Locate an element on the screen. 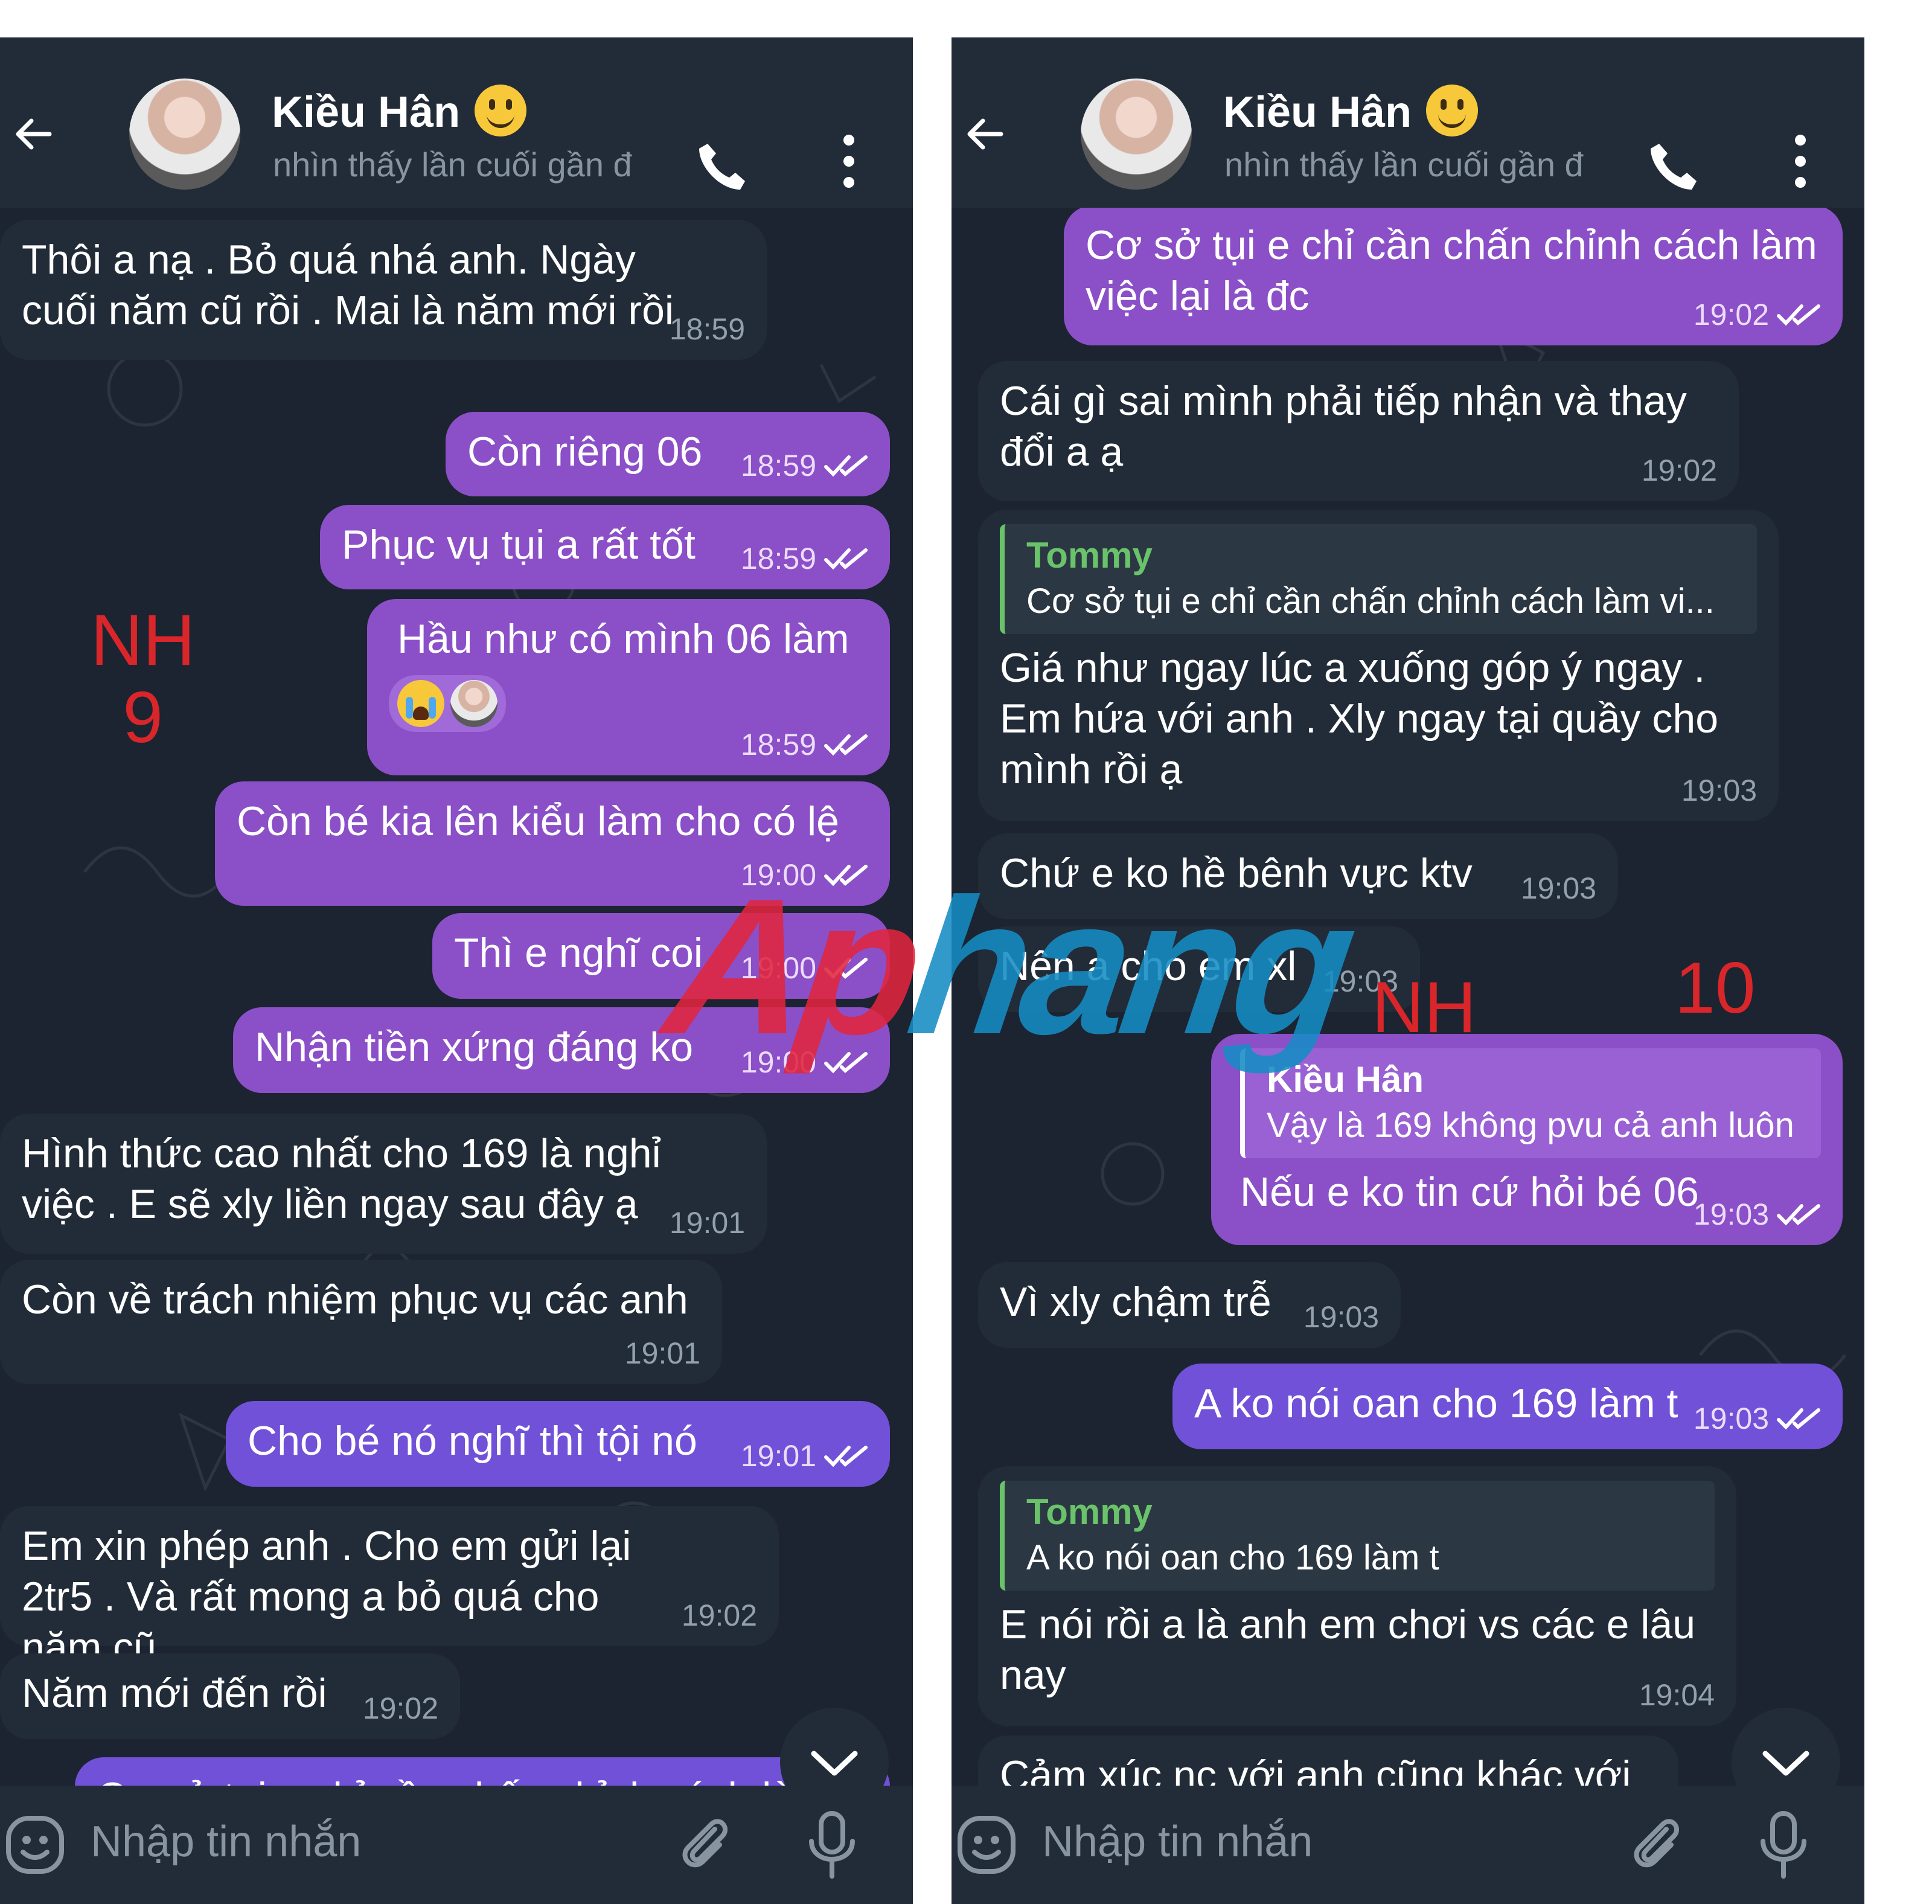  message-bubble-incoming: Cảm xúc nc với anh cũng khác với is located at coordinates (1328, 1763).